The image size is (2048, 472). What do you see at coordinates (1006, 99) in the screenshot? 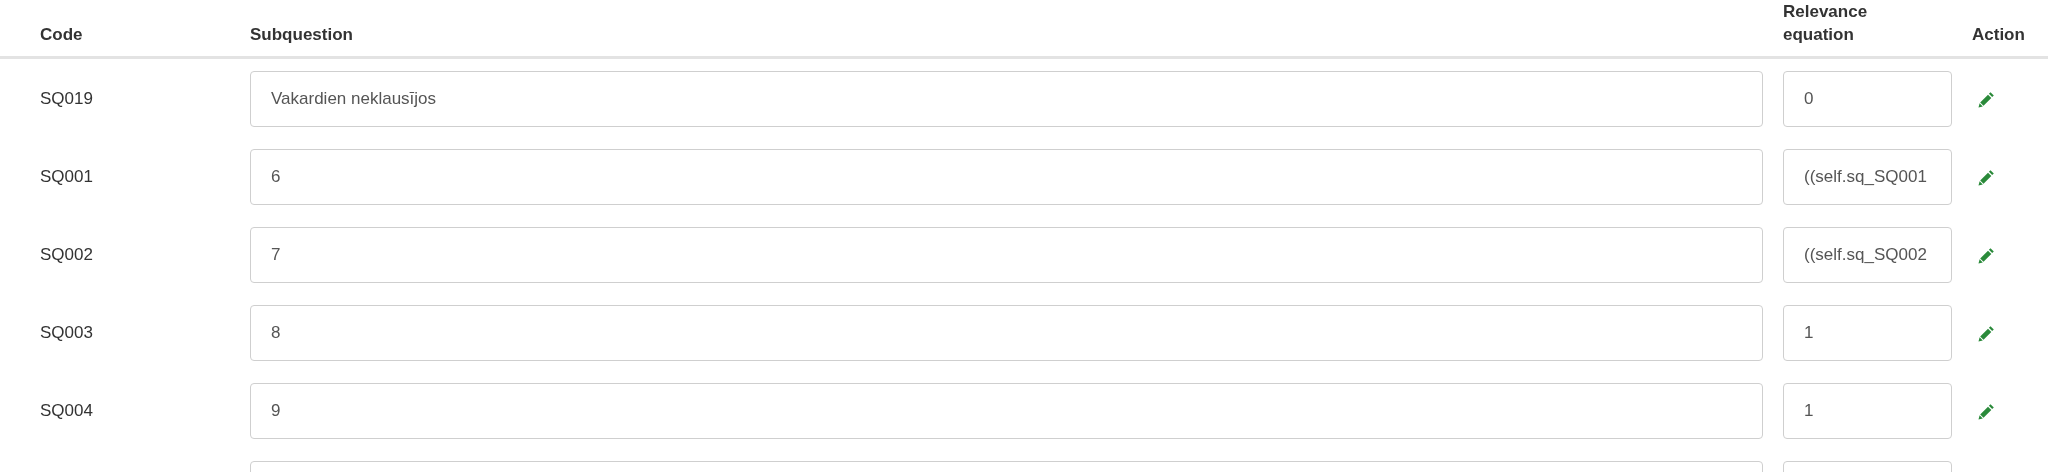
I see `subquestion-field: Vakardien neklausījos` at bounding box center [1006, 99].